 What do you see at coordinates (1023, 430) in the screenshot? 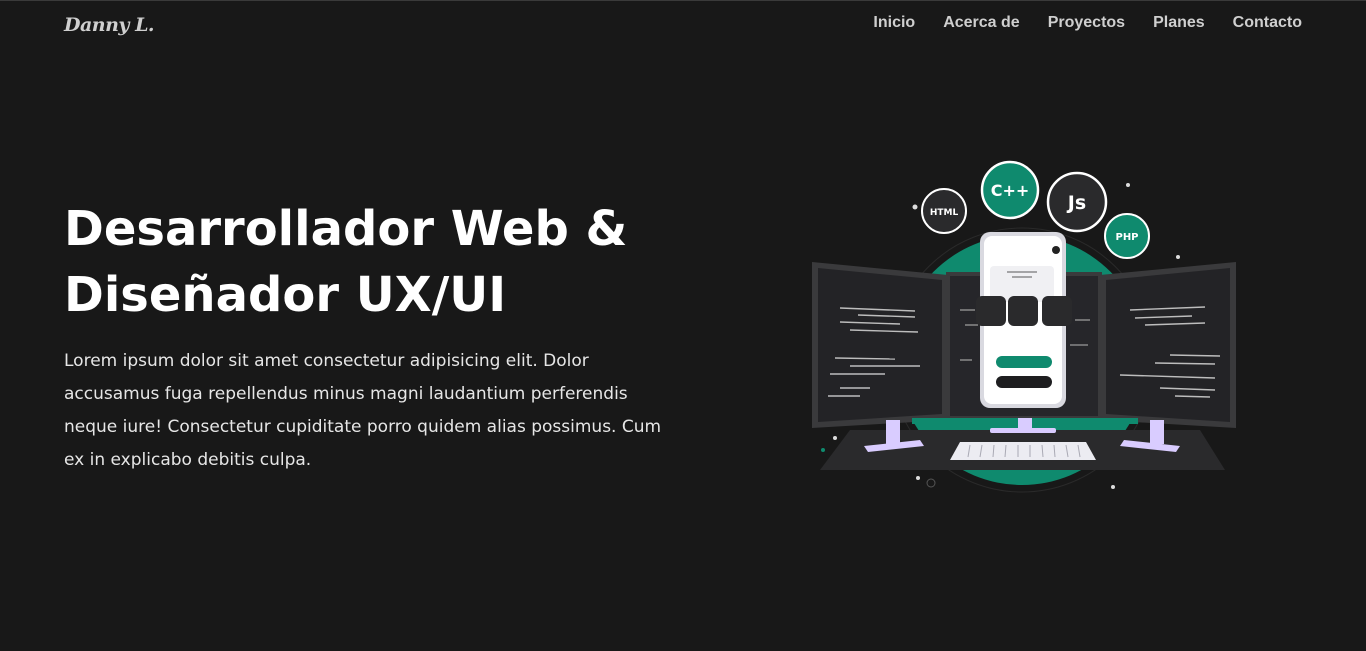
I see `center-monitor-foot` at bounding box center [1023, 430].